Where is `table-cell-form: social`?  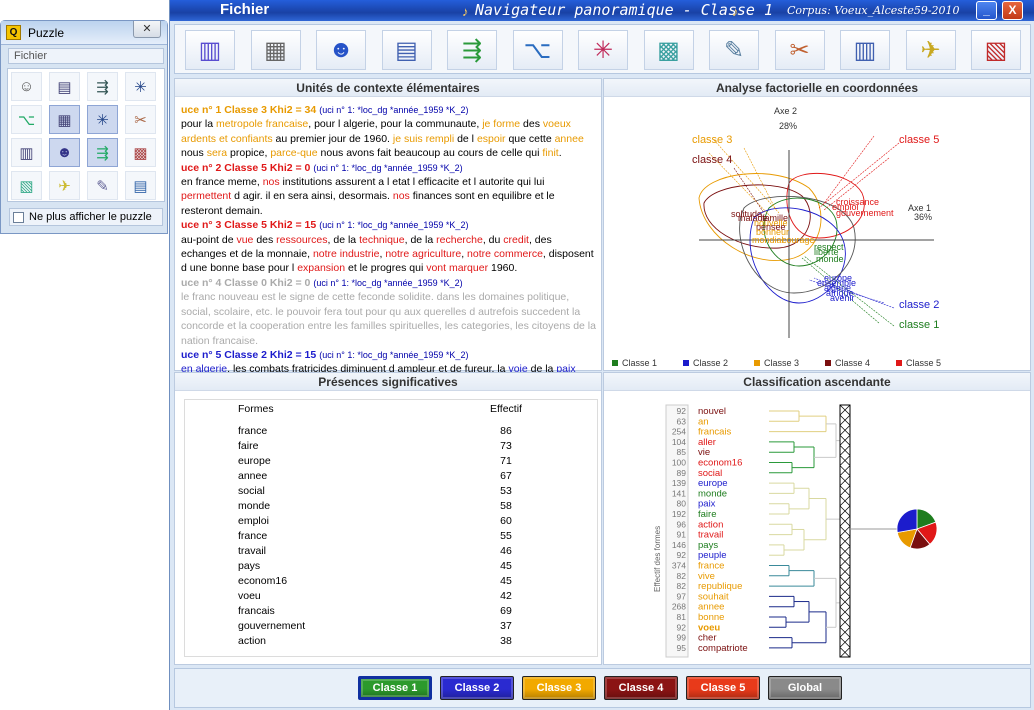
table-cell-form: social is located at coordinates (251, 491).